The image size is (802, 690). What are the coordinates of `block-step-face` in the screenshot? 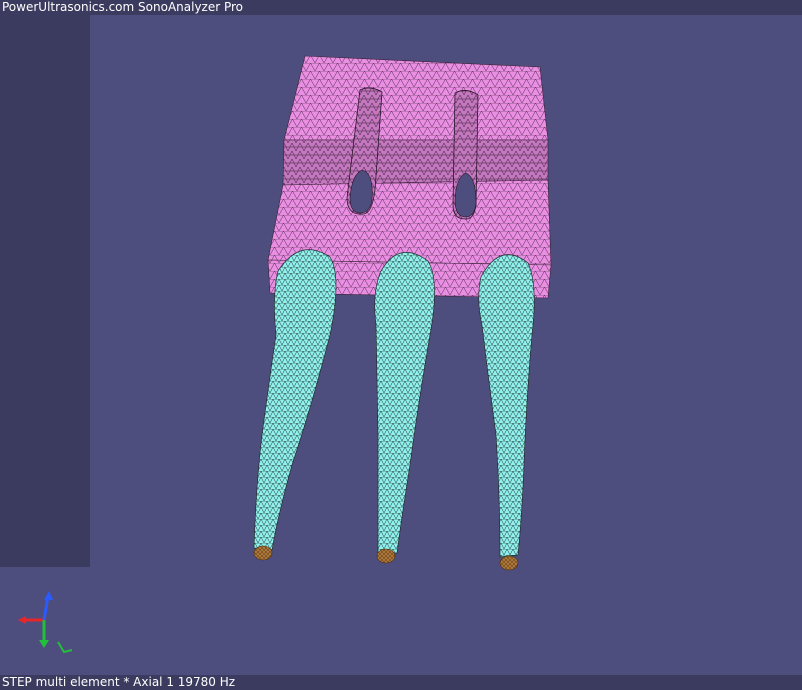 It's located at (415, 162).